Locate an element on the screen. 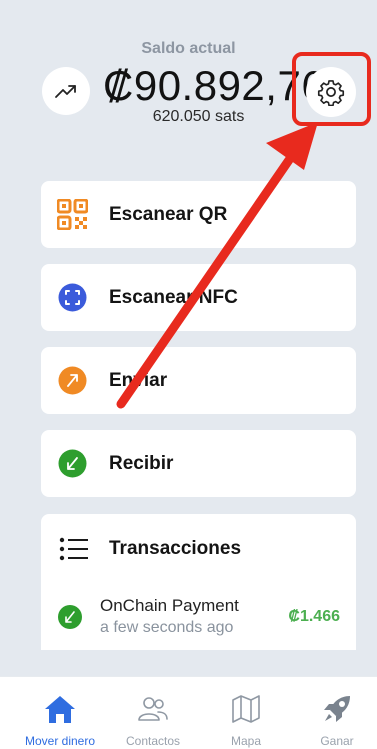  nav-earn-label: Ganar is located at coordinates (337, 741).